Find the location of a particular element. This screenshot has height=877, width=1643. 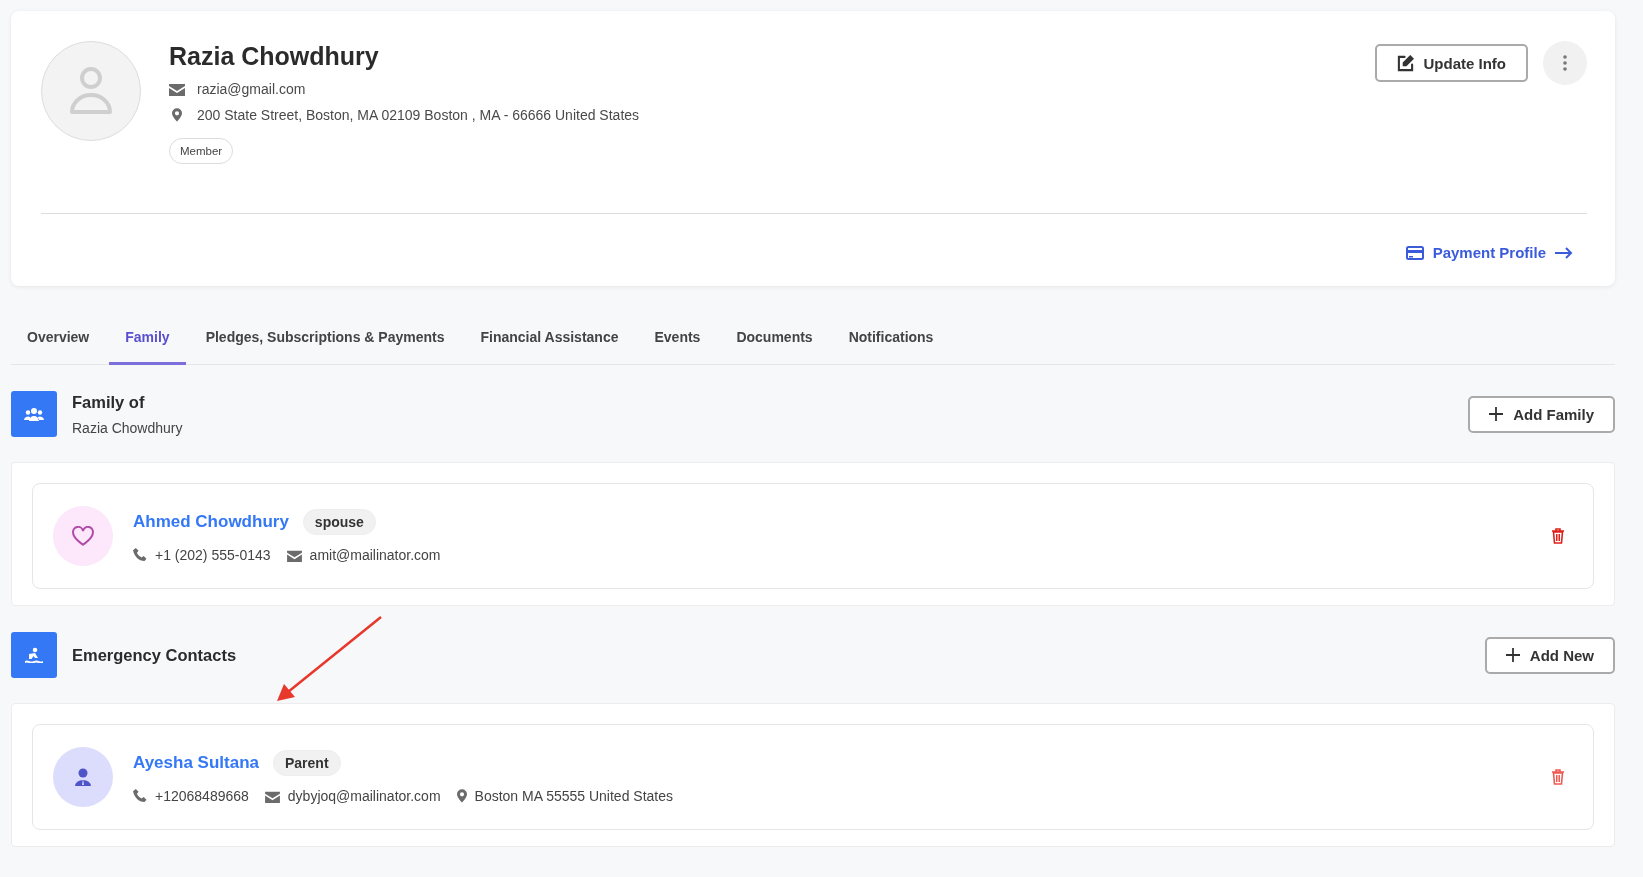

edit-icon is located at coordinates (1405, 63).